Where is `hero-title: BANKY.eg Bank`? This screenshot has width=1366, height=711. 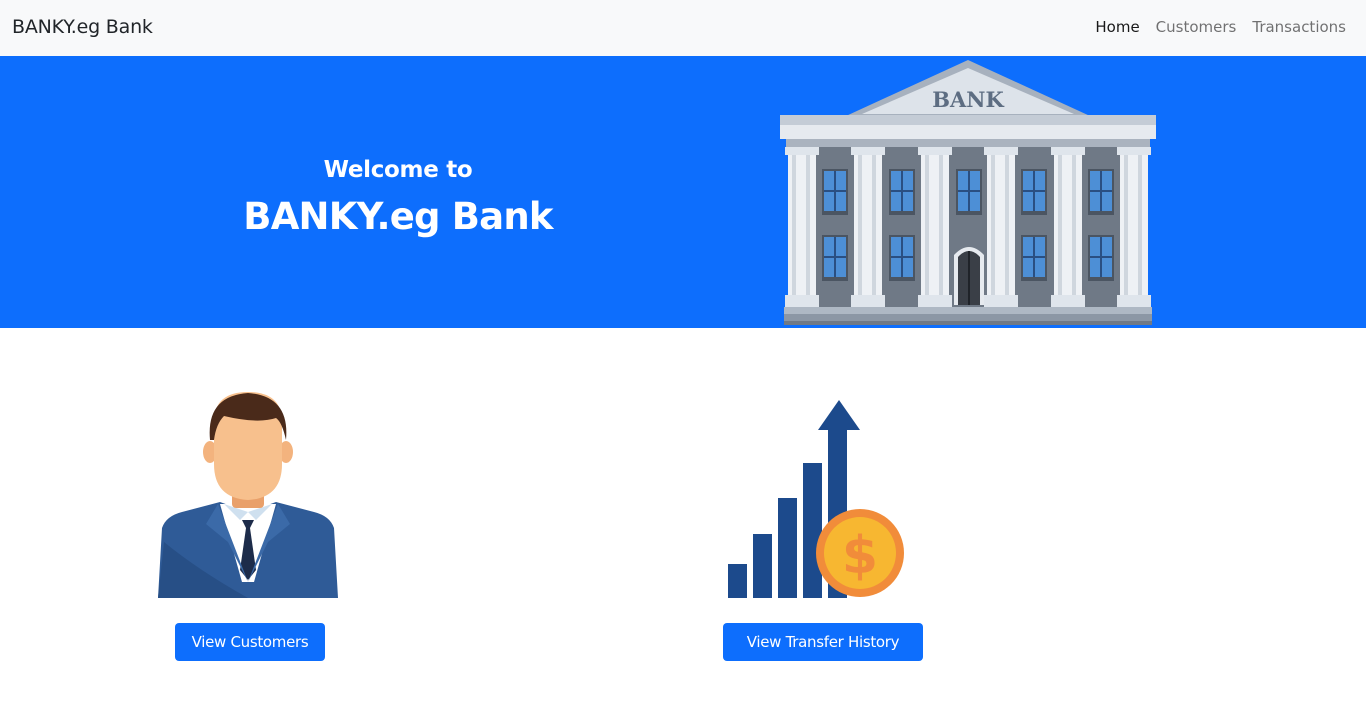
hero-title: BANKY.eg Bank is located at coordinates (398, 216).